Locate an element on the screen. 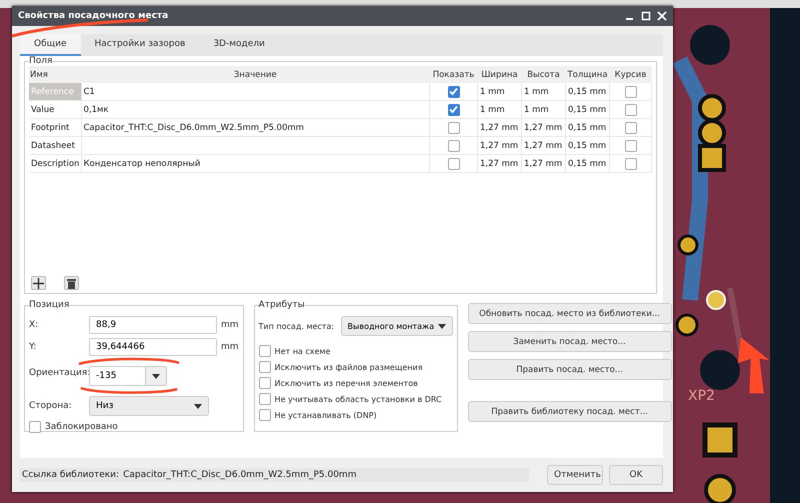 This screenshot has height=503, width=800. column-header: Показать is located at coordinates (454, 74).